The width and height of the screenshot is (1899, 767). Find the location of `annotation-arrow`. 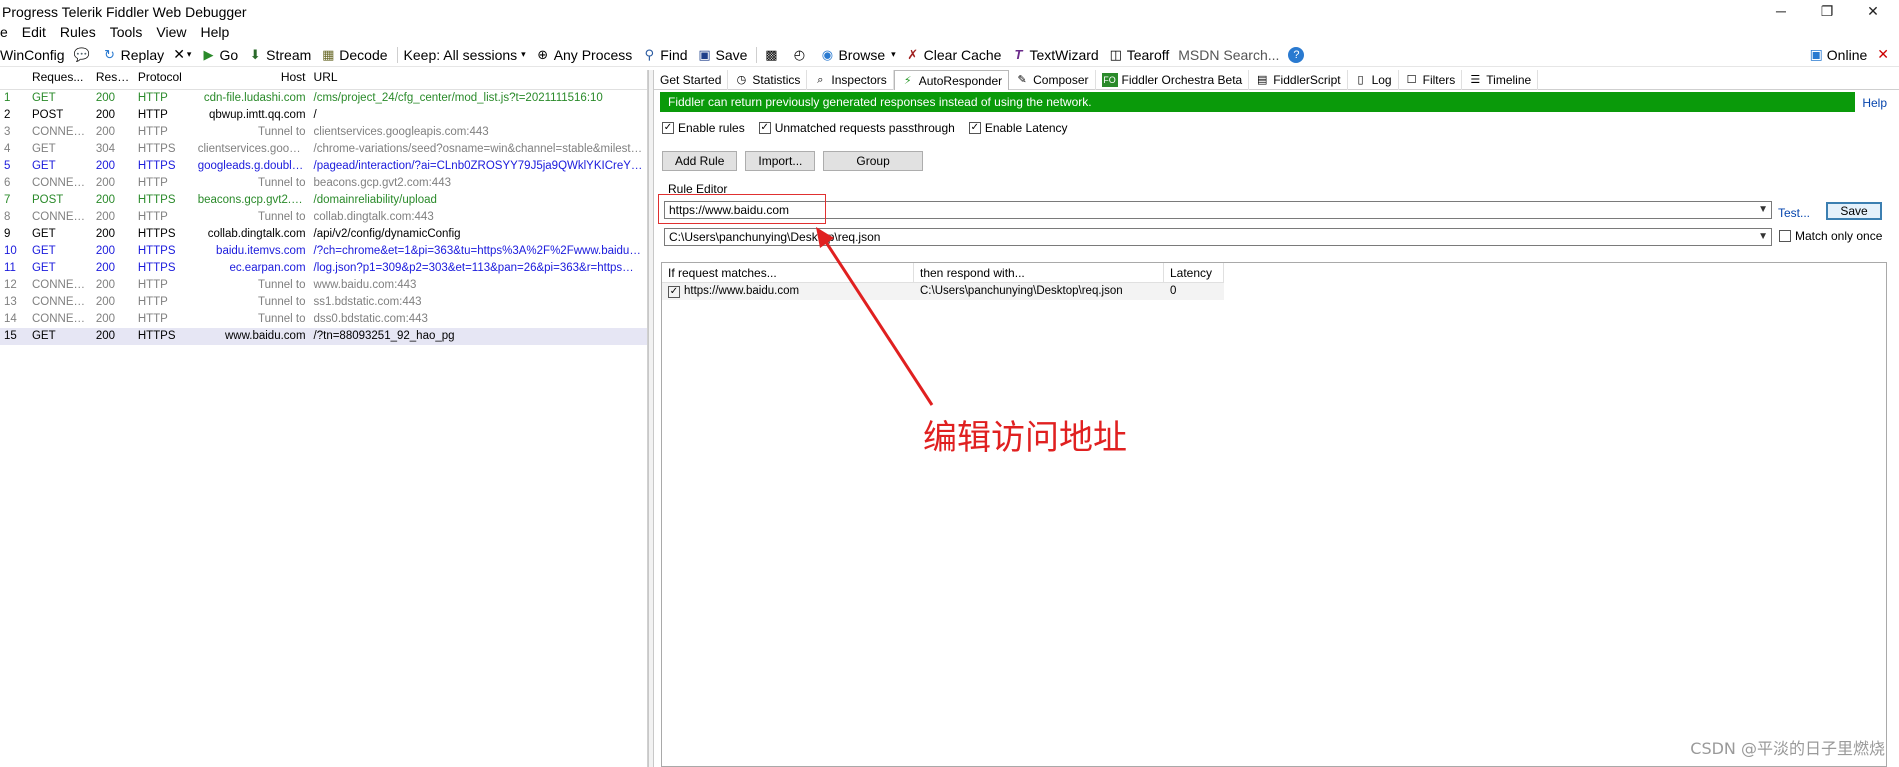

annotation-arrow is located at coordinates (875, 316).